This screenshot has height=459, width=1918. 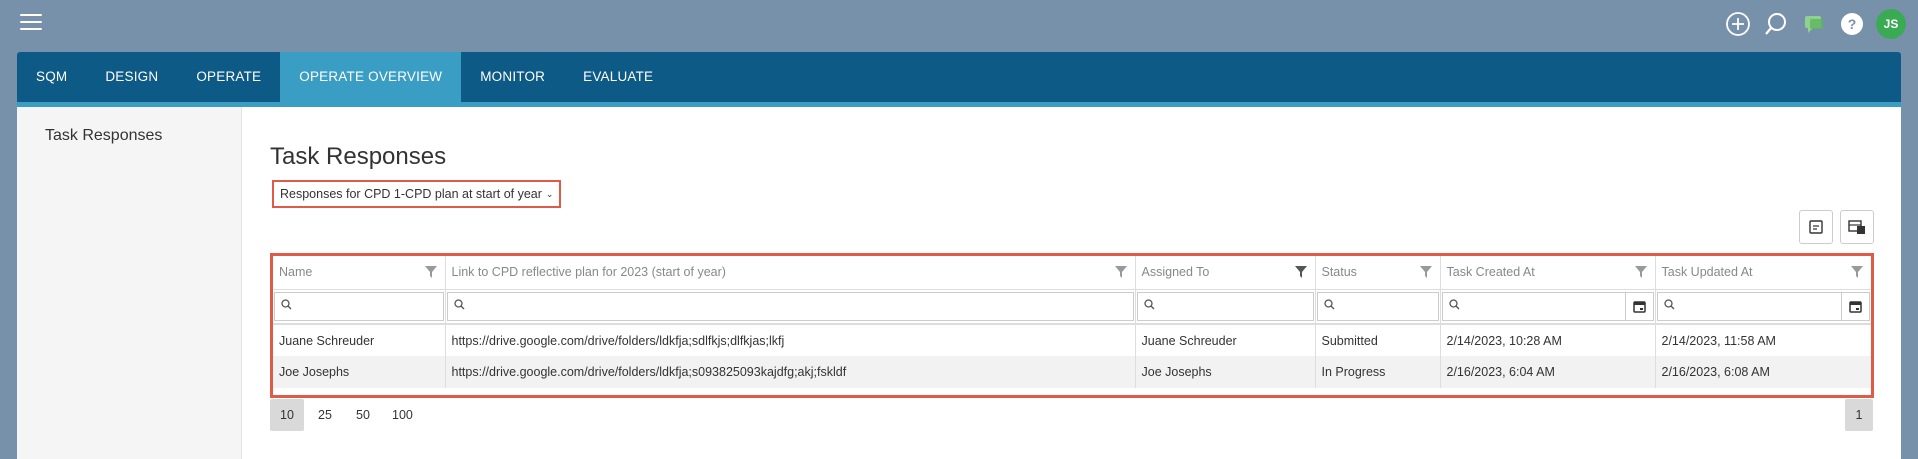 I want to click on tab-evaluate: EVALUATE, so click(x=618, y=77).